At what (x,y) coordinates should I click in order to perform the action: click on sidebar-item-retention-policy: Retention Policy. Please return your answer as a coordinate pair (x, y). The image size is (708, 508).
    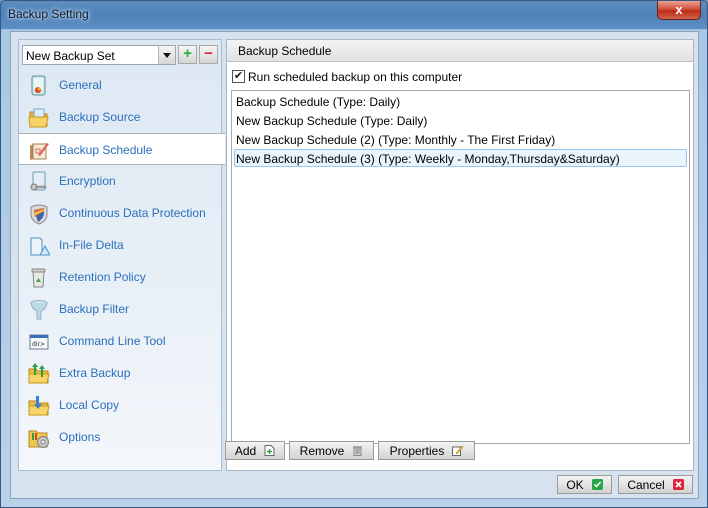
    Looking at the image, I should click on (120, 277).